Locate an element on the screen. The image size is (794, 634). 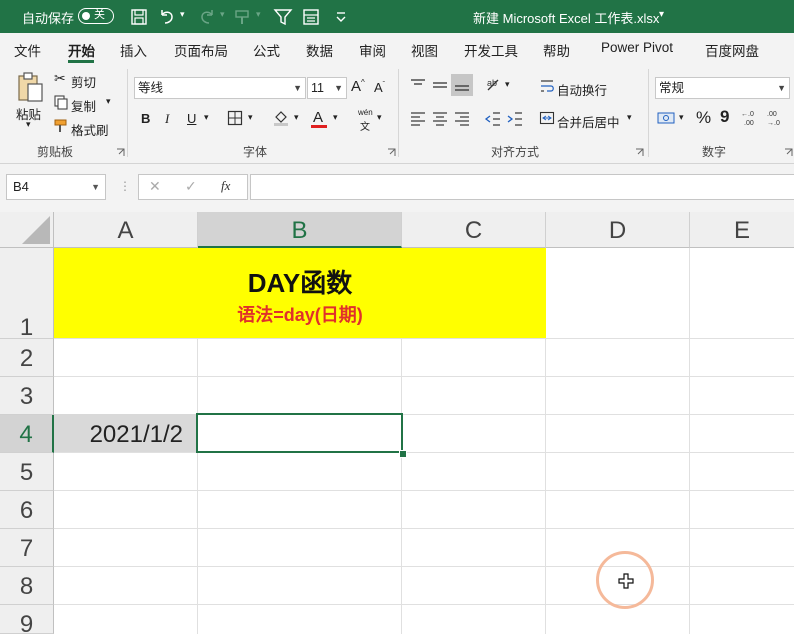
row-header-1: 1 is located at coordinates (27, 294).